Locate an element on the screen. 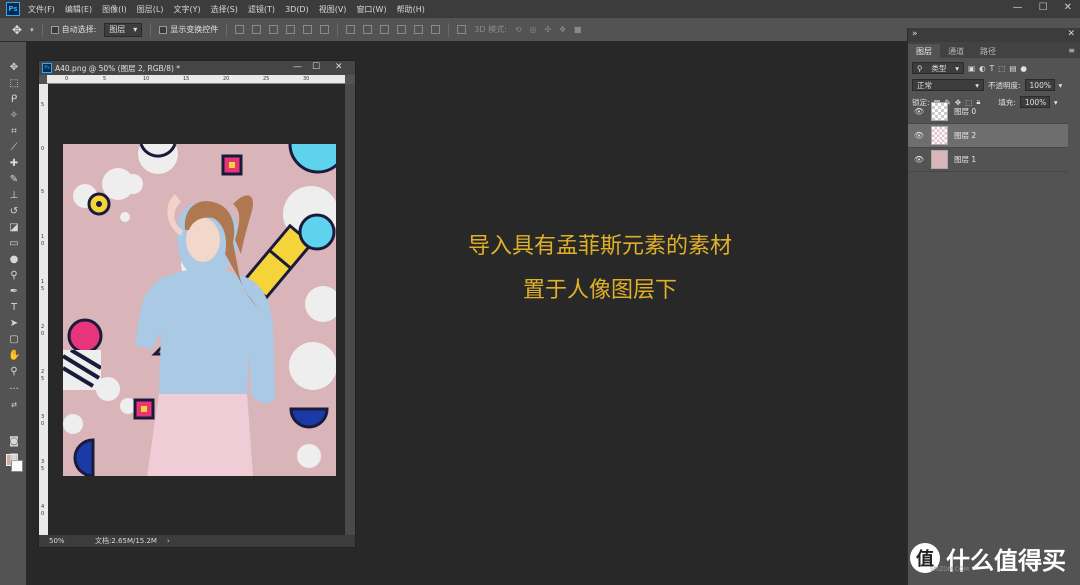 Image resolution: width=1080 pixels, height=585 pixels. doc-minimize-button: — is located at coordinates (297, 67).